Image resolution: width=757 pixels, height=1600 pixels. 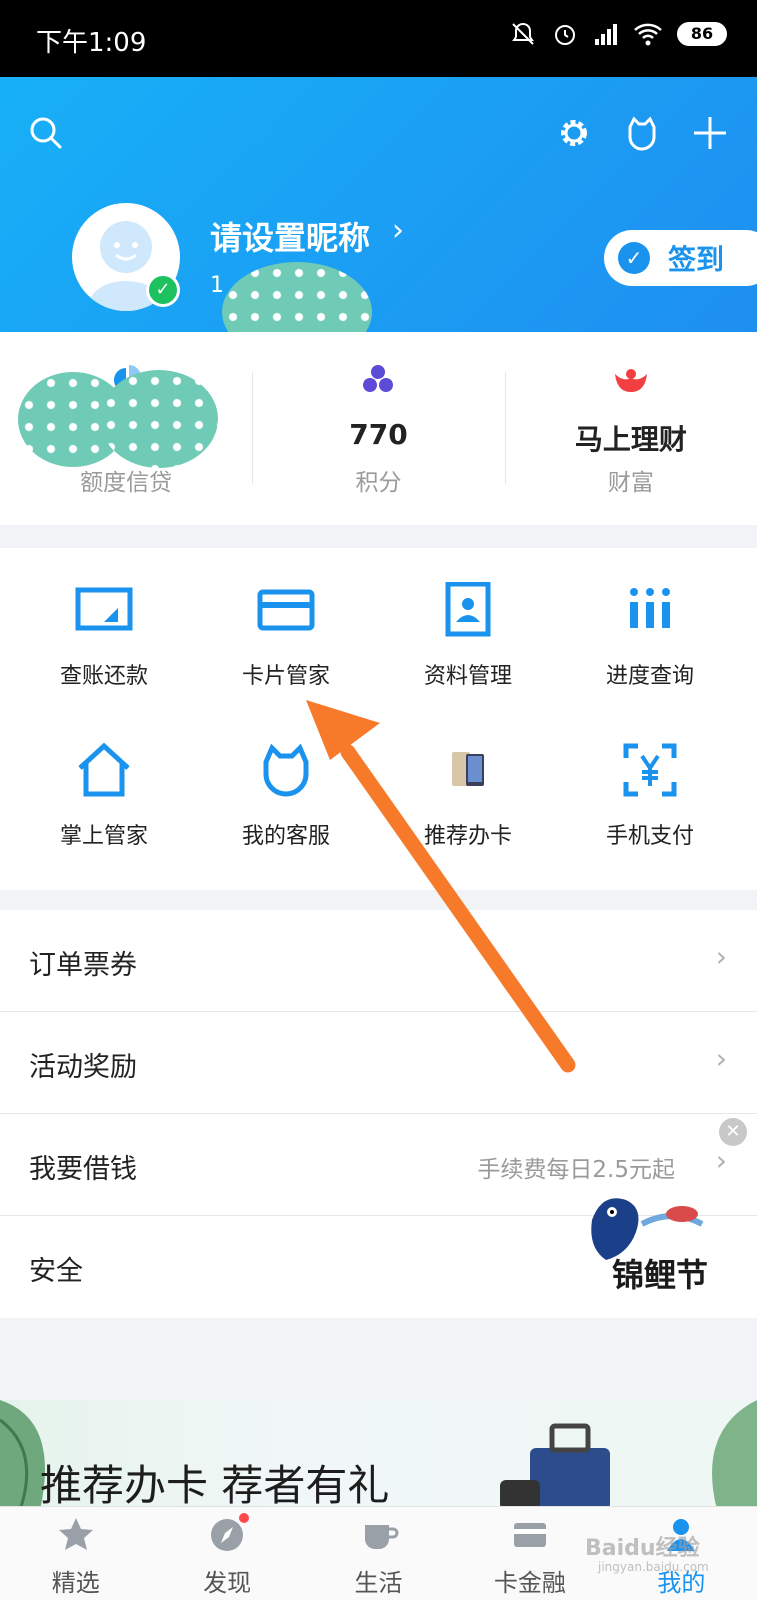 I want to click on close-icon: ✕, so click(x=733, y=1132).